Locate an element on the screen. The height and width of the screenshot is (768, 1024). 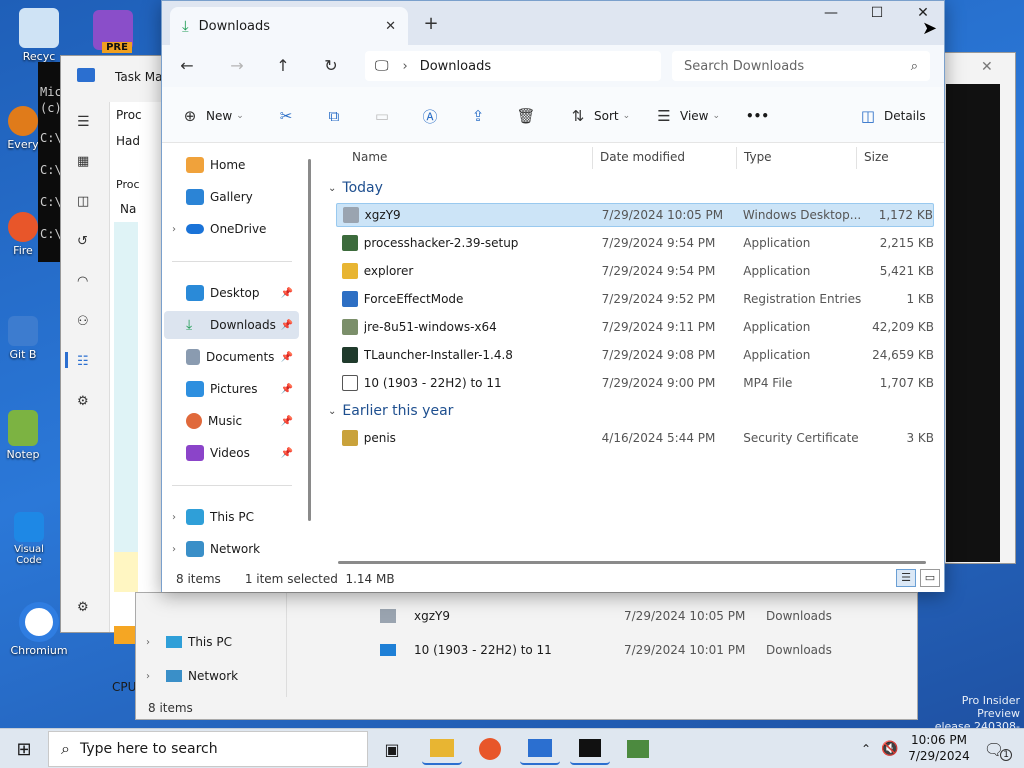
nav-item-desktop: Desktop 📌 is located at coordinates (231, 293).